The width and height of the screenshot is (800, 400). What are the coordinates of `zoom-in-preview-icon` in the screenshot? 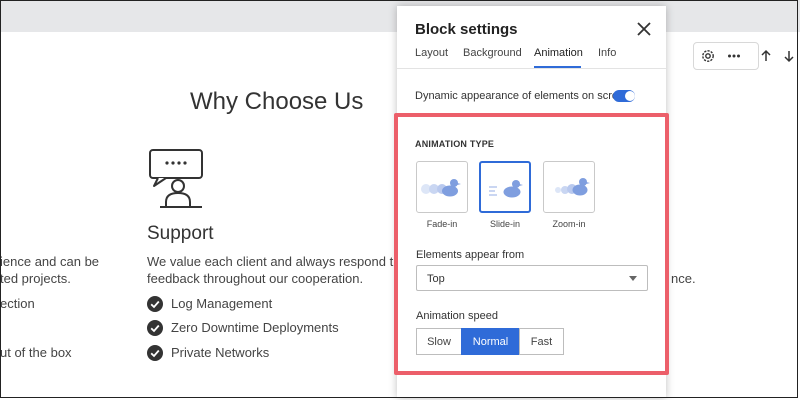 It's located at (572, 187).